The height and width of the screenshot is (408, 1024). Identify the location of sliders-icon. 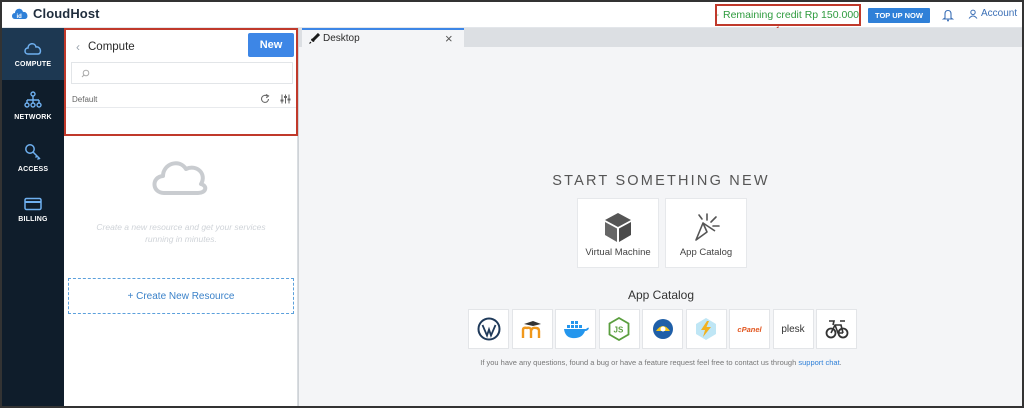
(285, 99).